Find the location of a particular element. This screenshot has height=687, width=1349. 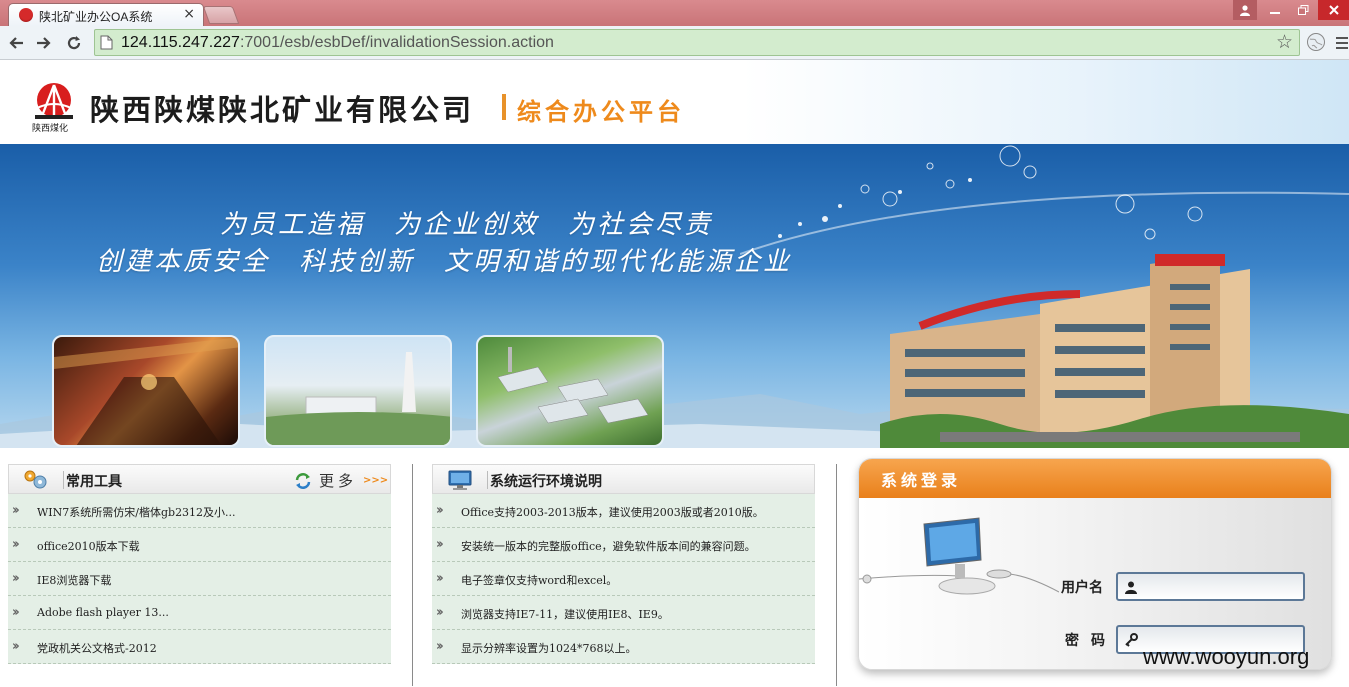

tools-panel-header: 常用工具 更多 >>> is located at coordinates (199, 479).